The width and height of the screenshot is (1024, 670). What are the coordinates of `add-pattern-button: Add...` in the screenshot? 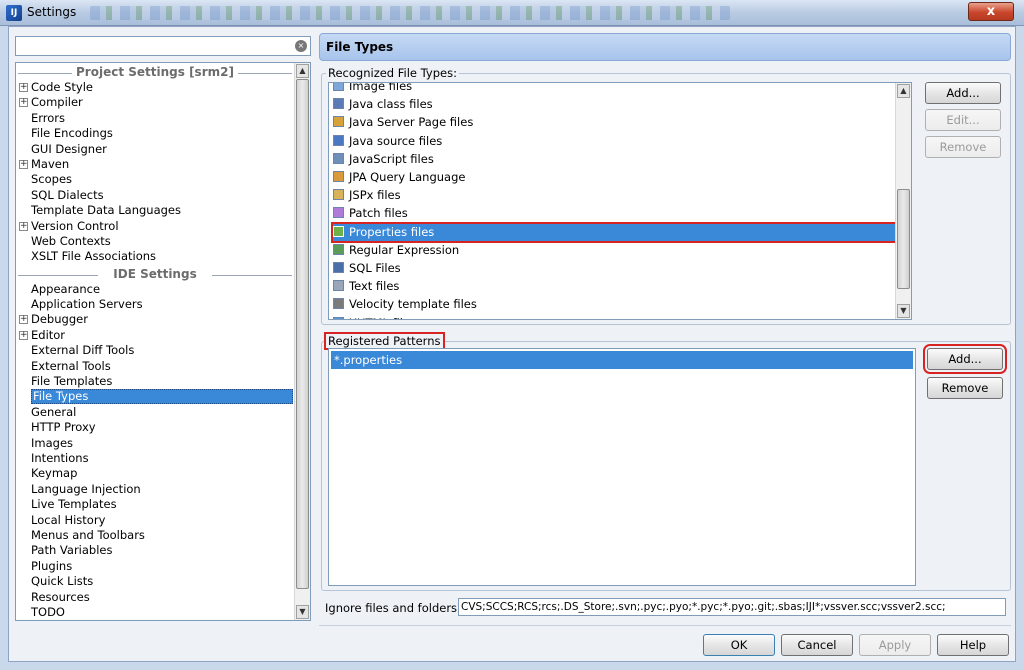 It's located at (965, 359).